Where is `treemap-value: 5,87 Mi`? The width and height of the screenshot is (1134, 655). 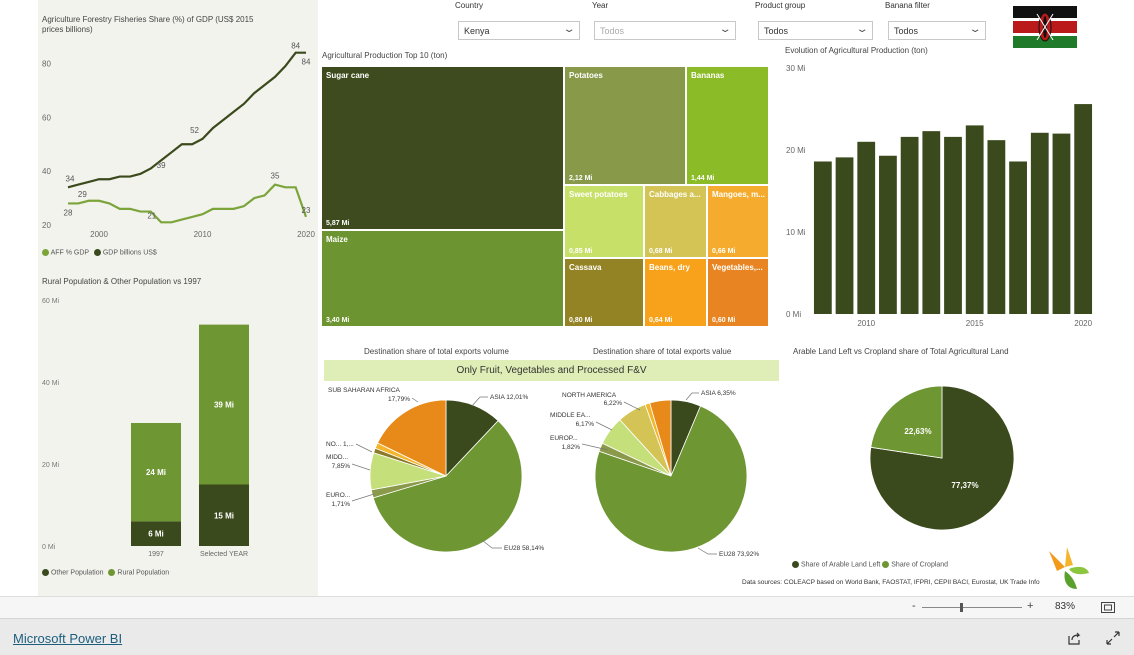 treemap-value: 5,87 Mi is located at coordinates (338, 223).